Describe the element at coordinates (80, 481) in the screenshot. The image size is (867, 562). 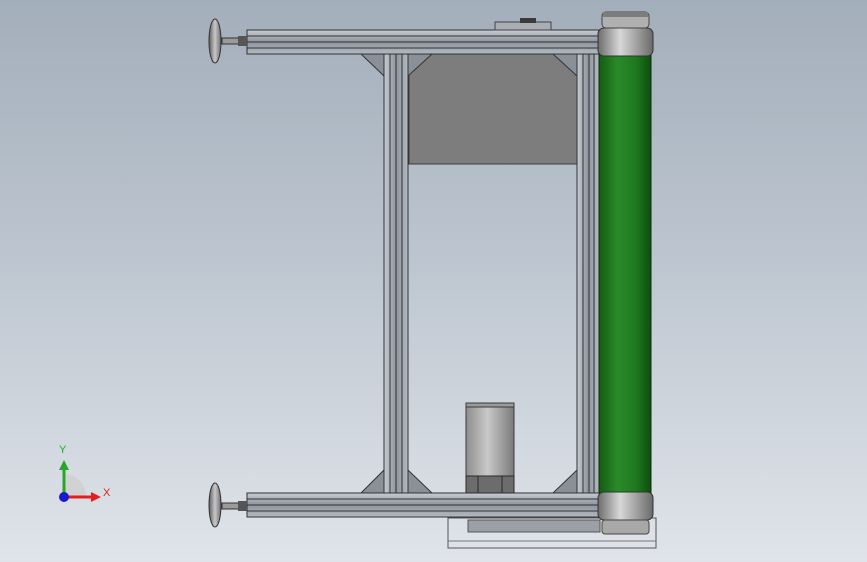
I see `coordinate-triad` at that location.